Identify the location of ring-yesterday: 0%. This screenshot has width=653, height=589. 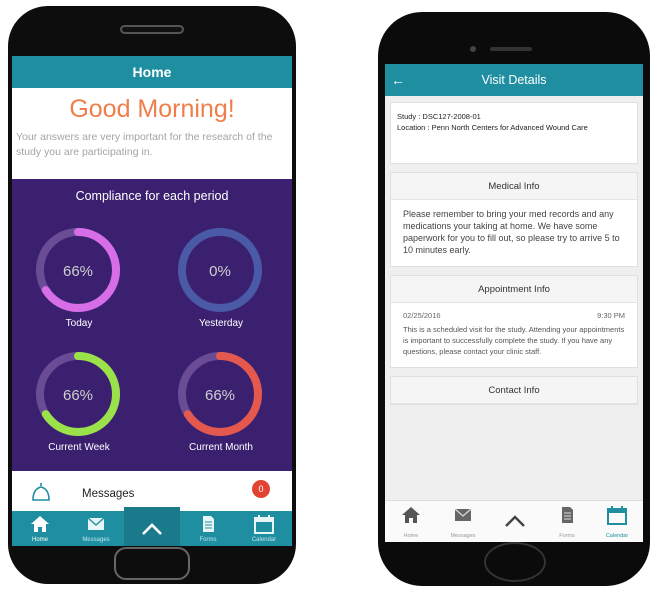
(220, 270).